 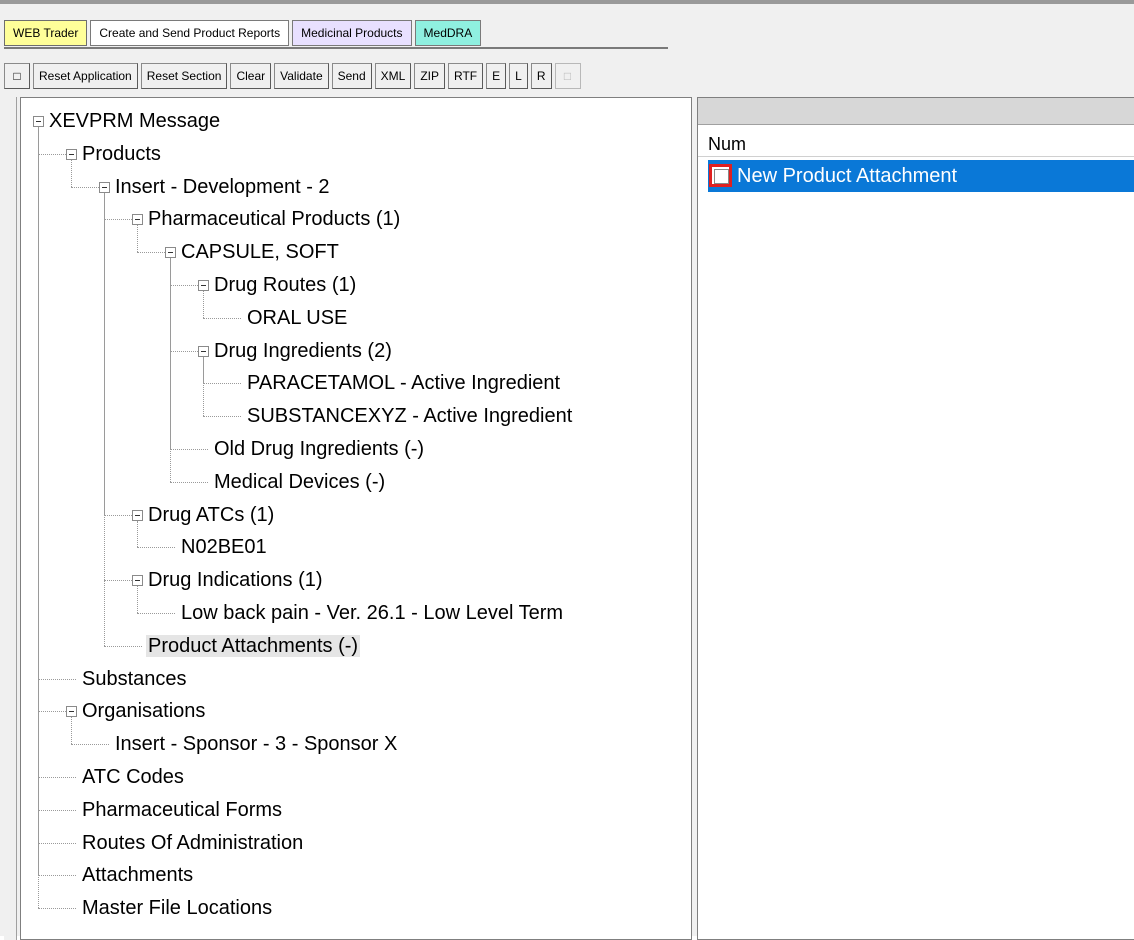 I want to click on tree-node-label: Insert - Development - 2, so click(x=222, y=186).